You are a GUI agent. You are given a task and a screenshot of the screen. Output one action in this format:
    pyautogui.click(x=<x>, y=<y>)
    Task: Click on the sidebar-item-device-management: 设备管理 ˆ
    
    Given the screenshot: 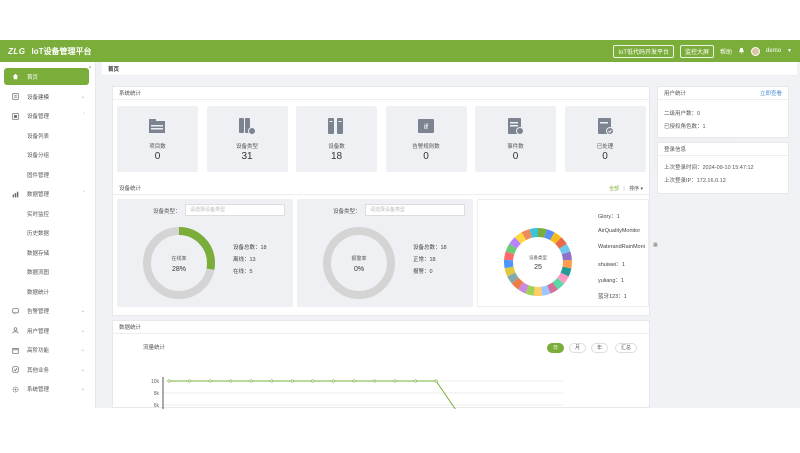 What is the action you would take?
    pyautogui.click(x=47, y=117)
    